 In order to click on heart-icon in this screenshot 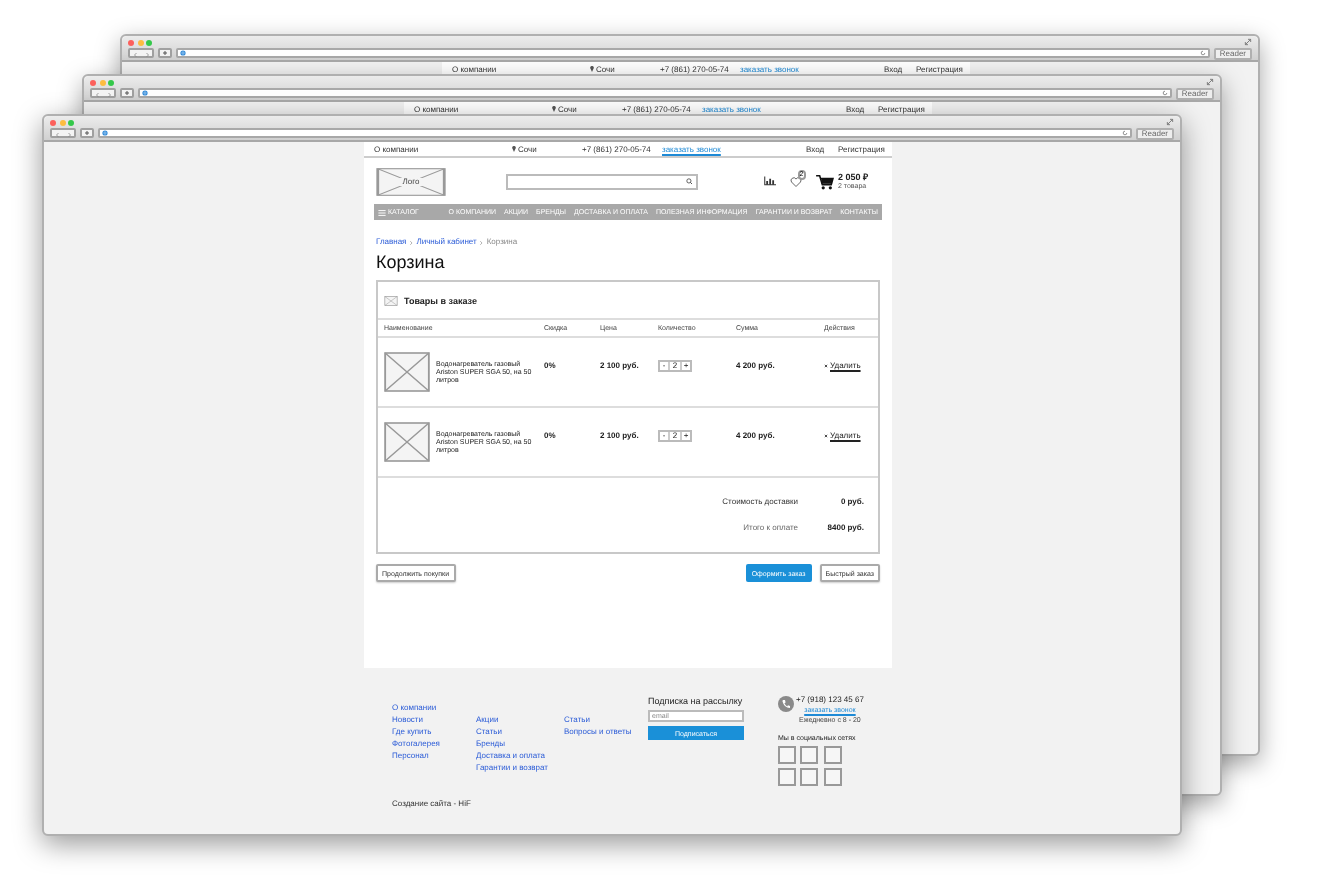, I will do `click(796, 182)`.